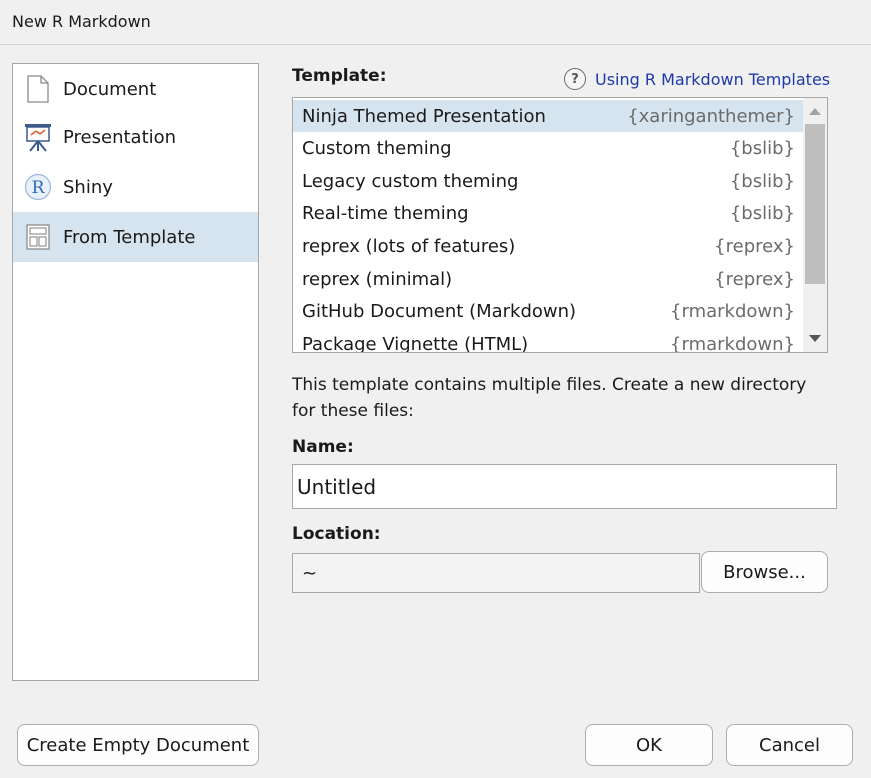 This screenshot has width=871, height=778. What do you see at coordinates (138, 745) in the screenshot?
I see `create-empty-document-button: Create Empty Document` at bounding box center [138, 745].